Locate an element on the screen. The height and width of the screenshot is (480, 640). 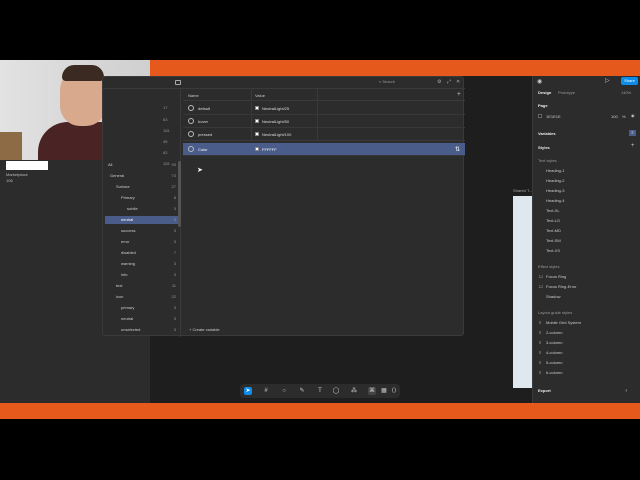
add-style-icon: + is located at coordinates (633, 146).